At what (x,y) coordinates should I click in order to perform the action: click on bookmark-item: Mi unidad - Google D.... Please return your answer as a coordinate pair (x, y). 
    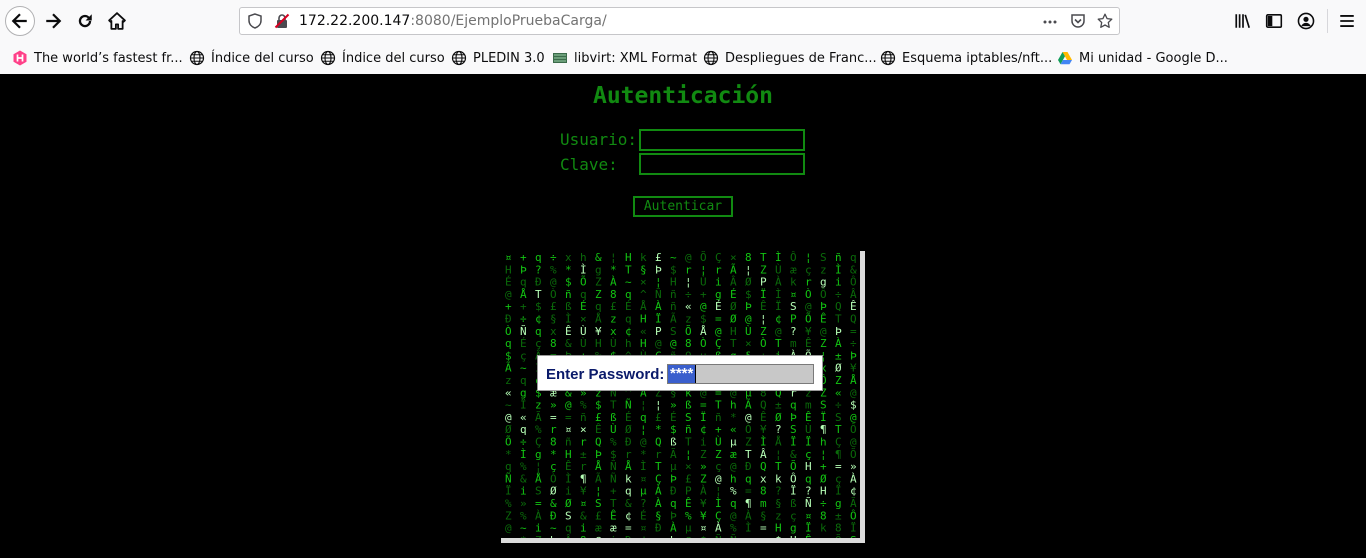
    Looking at the image, I should click on (1142, 58).